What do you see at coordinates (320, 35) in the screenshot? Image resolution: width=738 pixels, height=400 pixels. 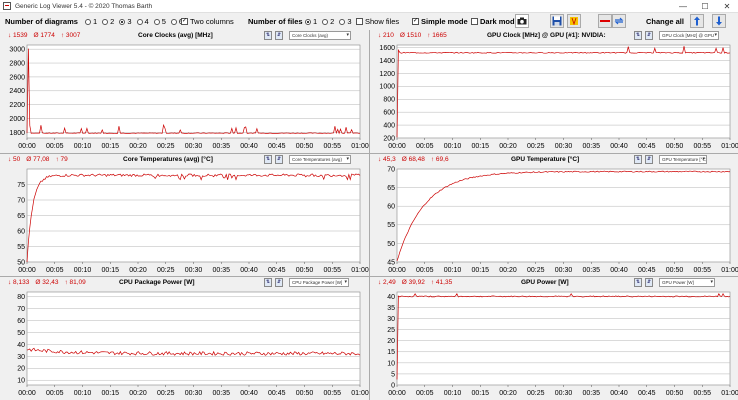 I see `series-select: Core Clocks (avg)` at bounding box center [320, 35].